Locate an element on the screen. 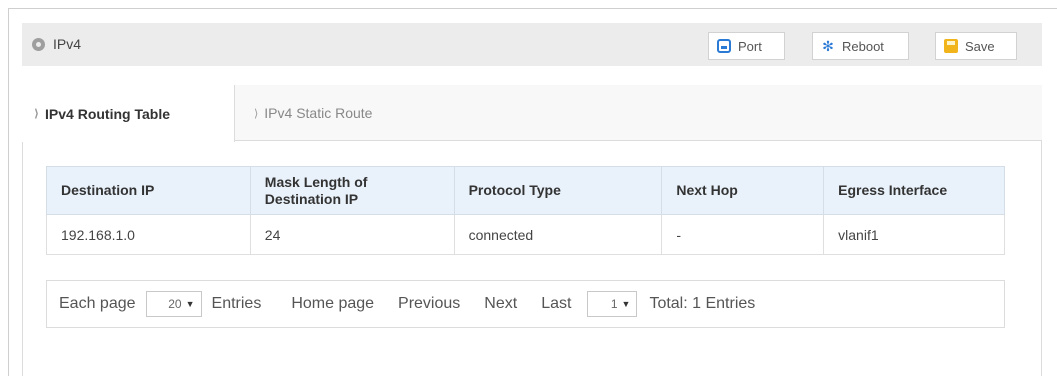 The width and height of the screenshot is (1057, 376). column-header-mask-length: Mask Length of Destination IP is located at coordinates (352, 190).